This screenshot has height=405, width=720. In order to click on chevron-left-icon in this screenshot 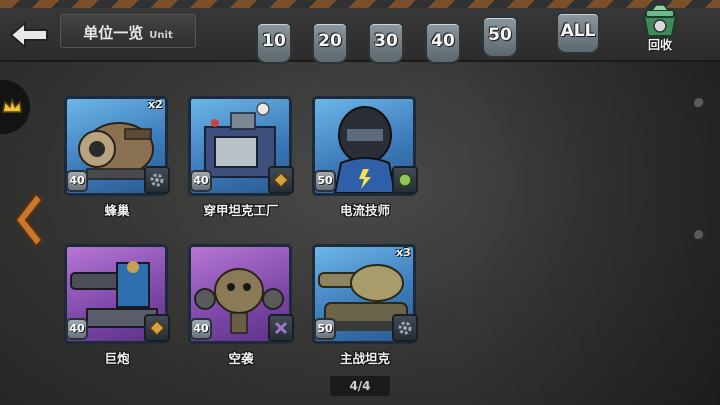, I will do `click(29, 220)`.